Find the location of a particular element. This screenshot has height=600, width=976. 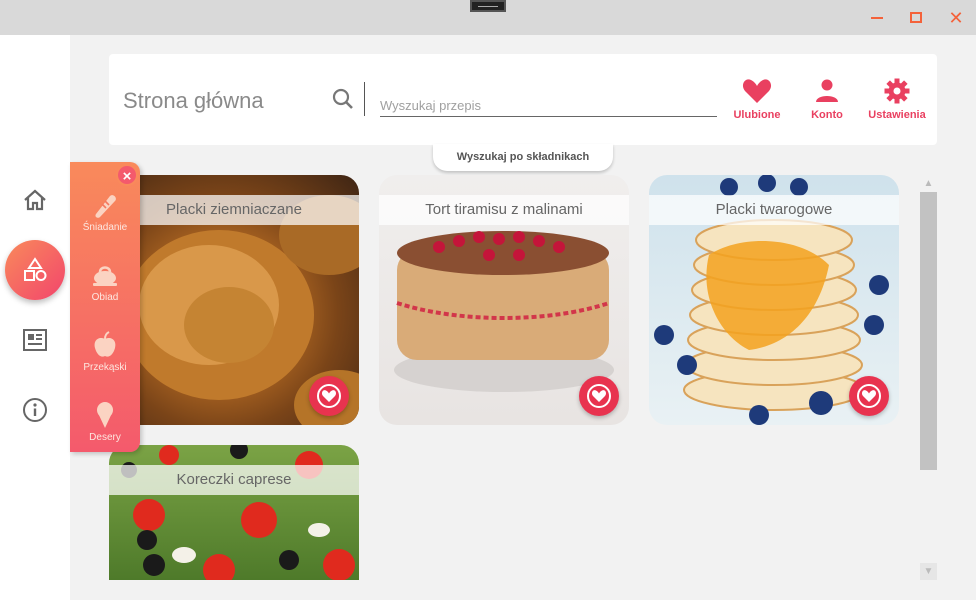

favorites-label: Ulubione is located at coordinates (757, 115).